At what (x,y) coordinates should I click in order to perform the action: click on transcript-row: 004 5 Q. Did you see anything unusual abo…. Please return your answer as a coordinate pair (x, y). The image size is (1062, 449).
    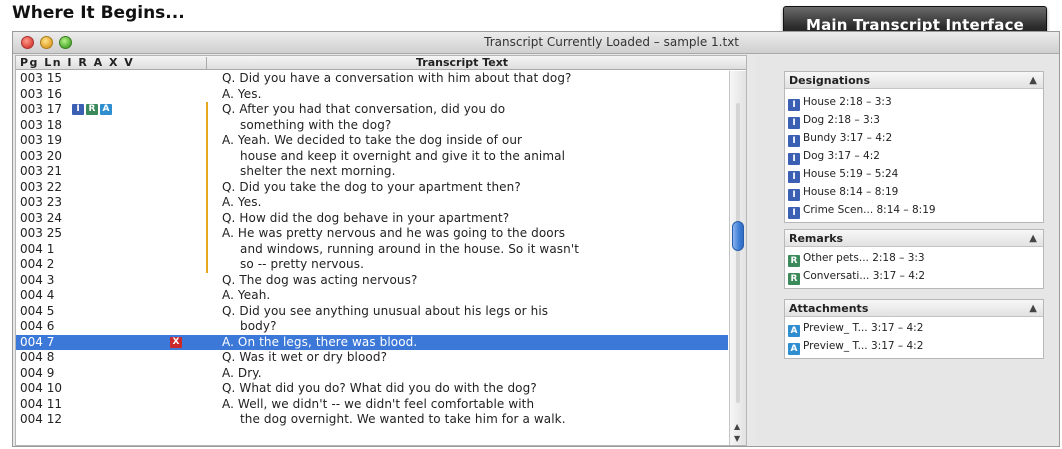
    Looking at the image, I should click on (372, 312).